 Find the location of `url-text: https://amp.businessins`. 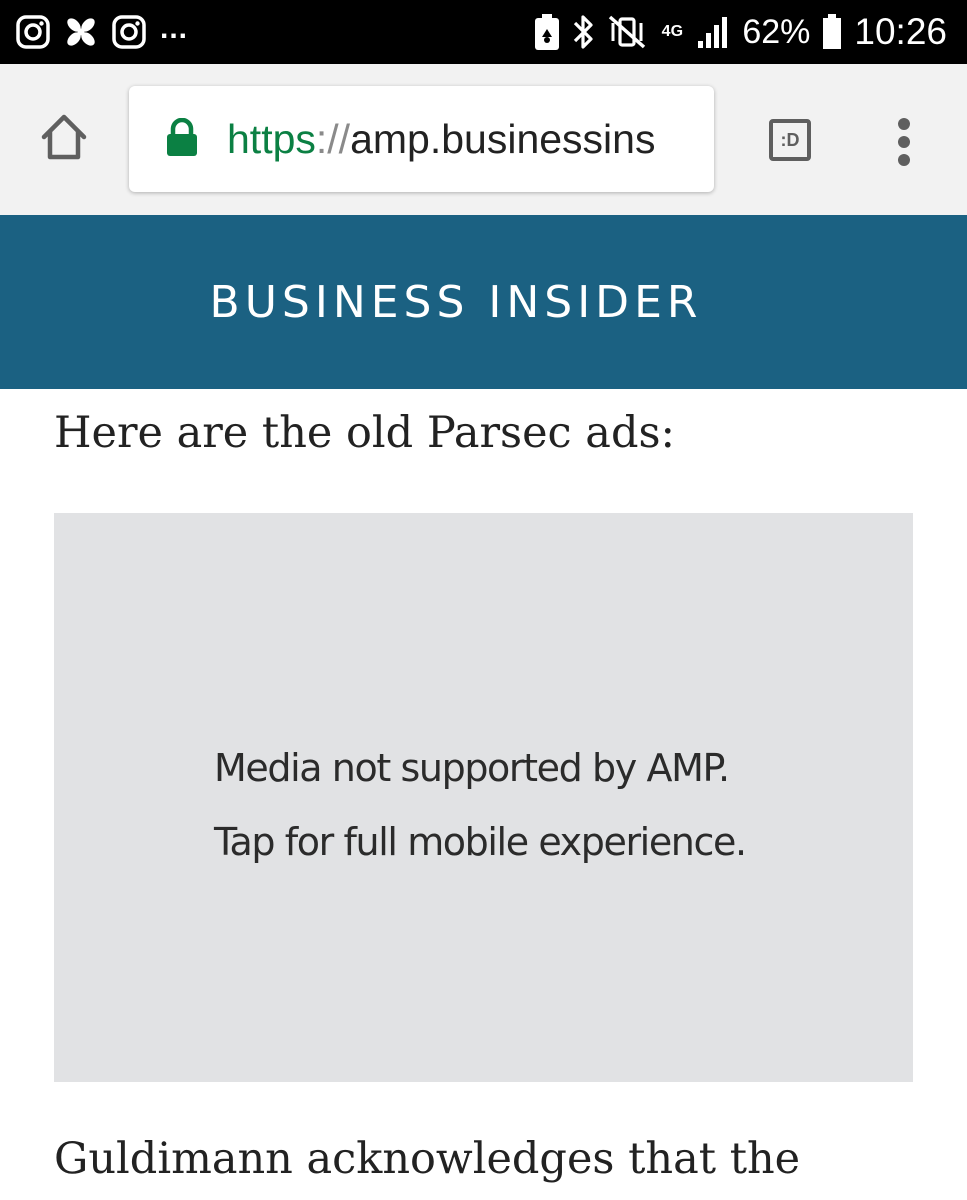

url-text: https://amp.businessins is located at coordinates (441, 139).